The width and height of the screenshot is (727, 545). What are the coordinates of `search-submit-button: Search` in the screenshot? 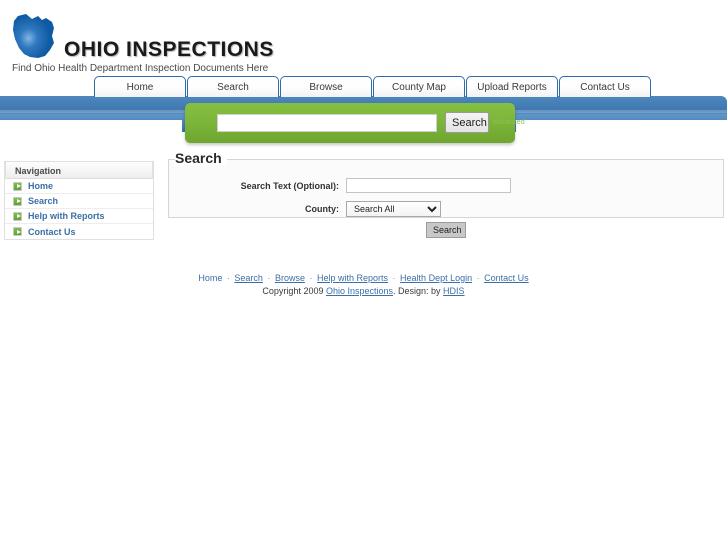 It's located at (446, 230).